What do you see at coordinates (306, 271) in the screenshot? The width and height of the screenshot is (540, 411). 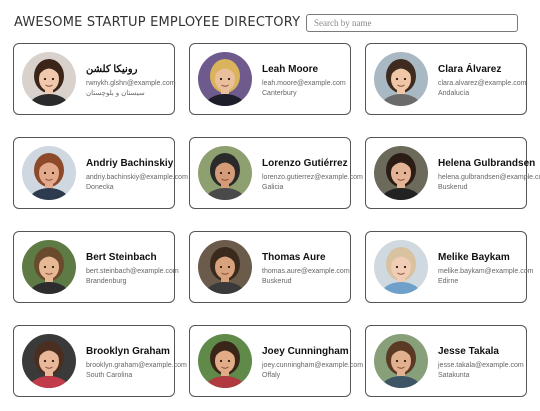 I see `employee-email: thomas.aure@example.com` at bounding box center [306, 271].